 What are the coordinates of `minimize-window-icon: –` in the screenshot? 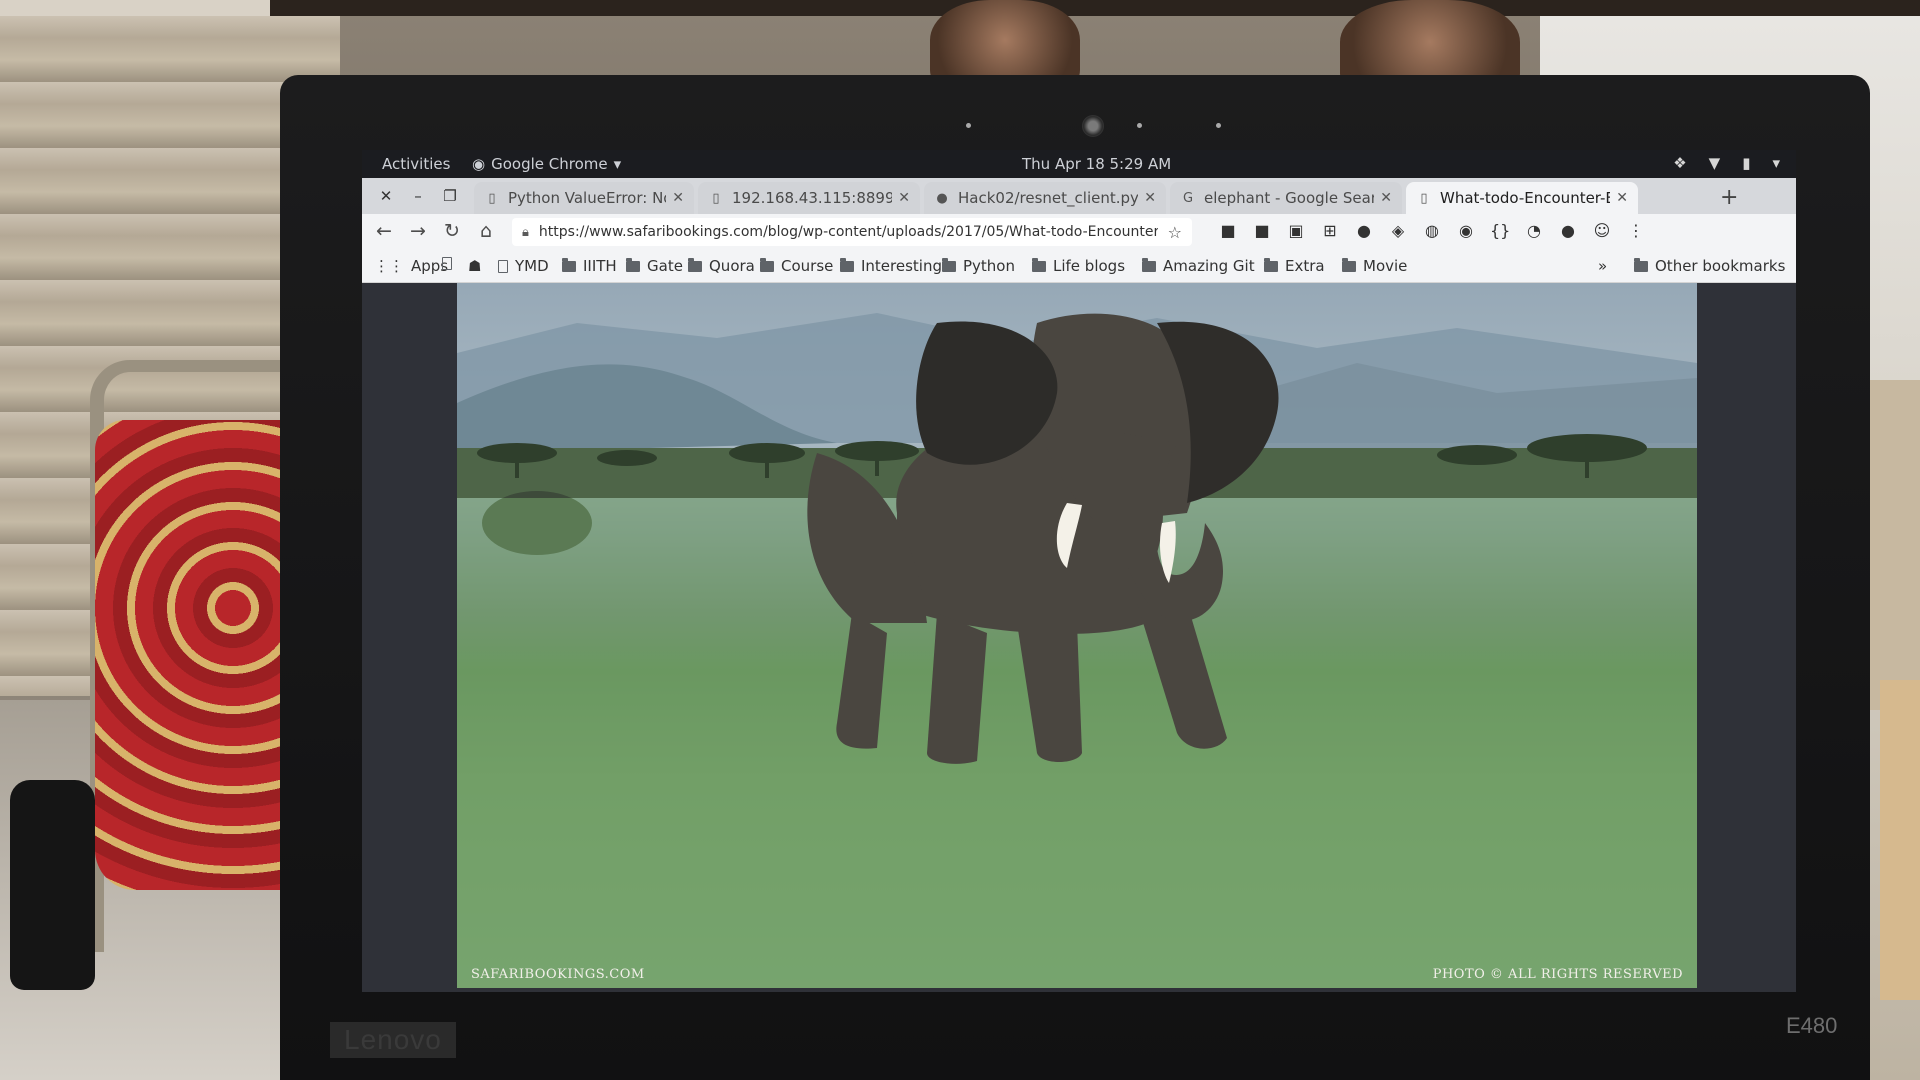 It's located at (418, 196).